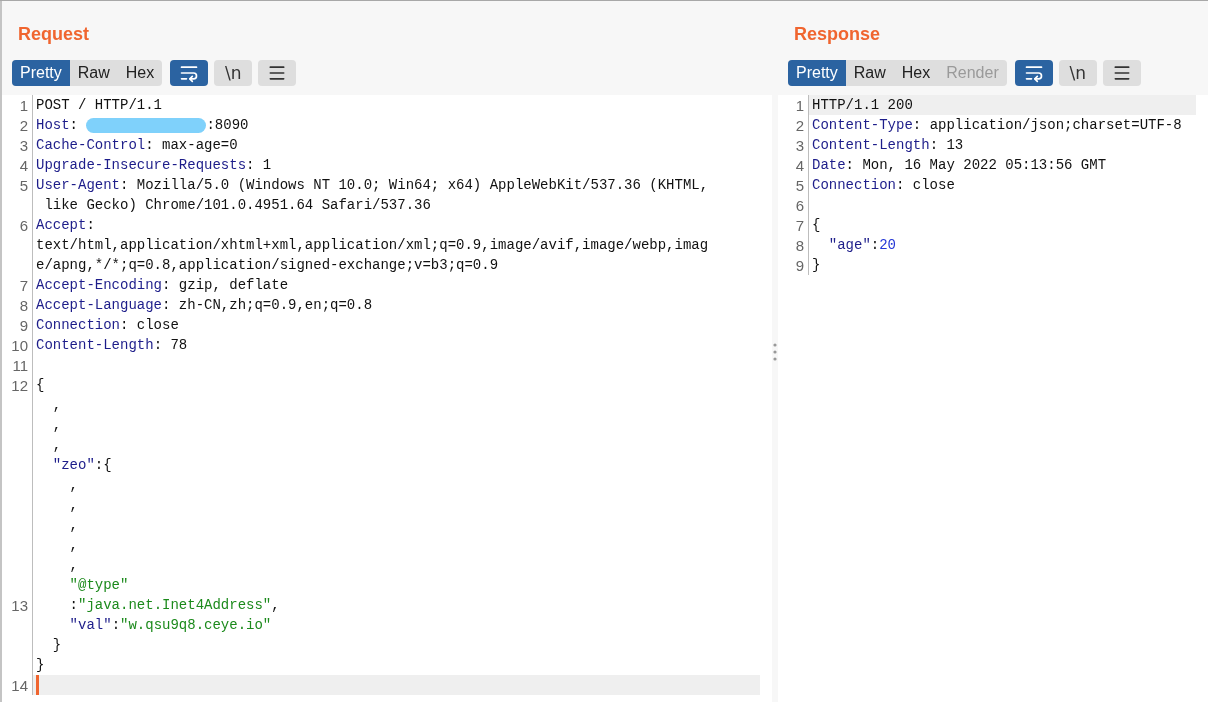  What do you see at coordinates (162, 285) in the screenshot?
I see `code-line: Accept-Encoding: gzip, deflate` at bounding box center [162, 285].